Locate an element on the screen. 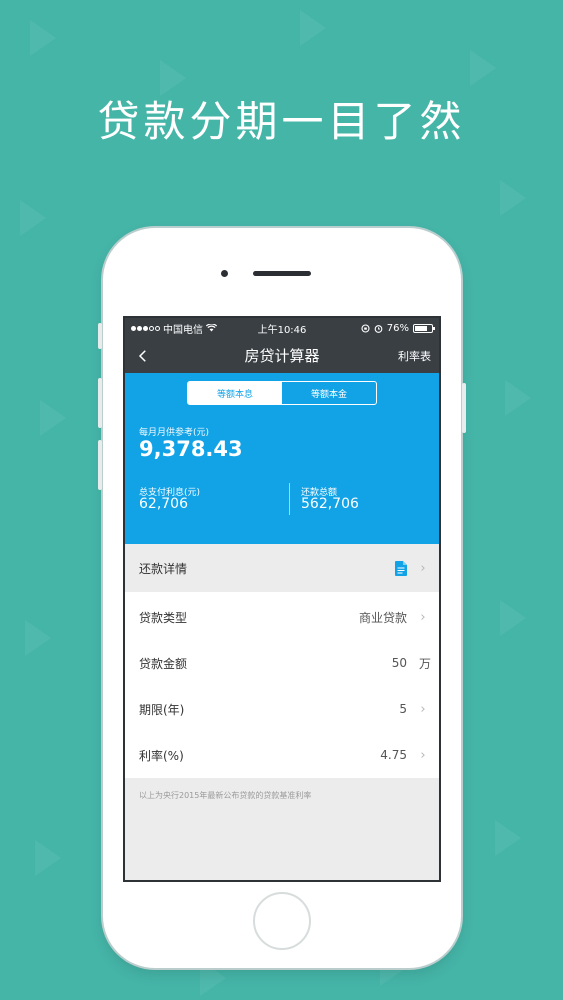 This screenshot has width=563, height=1000. total-repayment-value: 562,706 is located at coordinates (330, 504).